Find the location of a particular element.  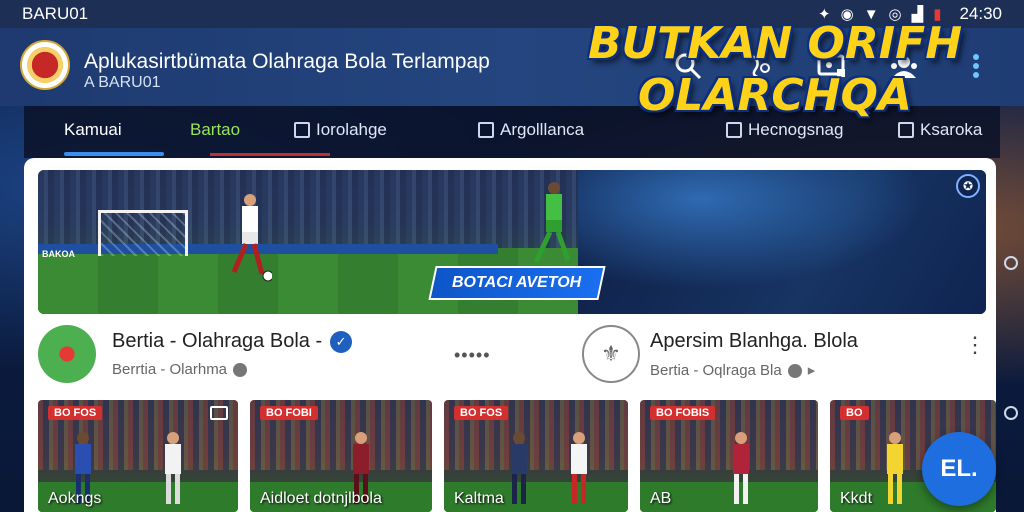

tab-accent-underline is located at coordinates (270, 154).